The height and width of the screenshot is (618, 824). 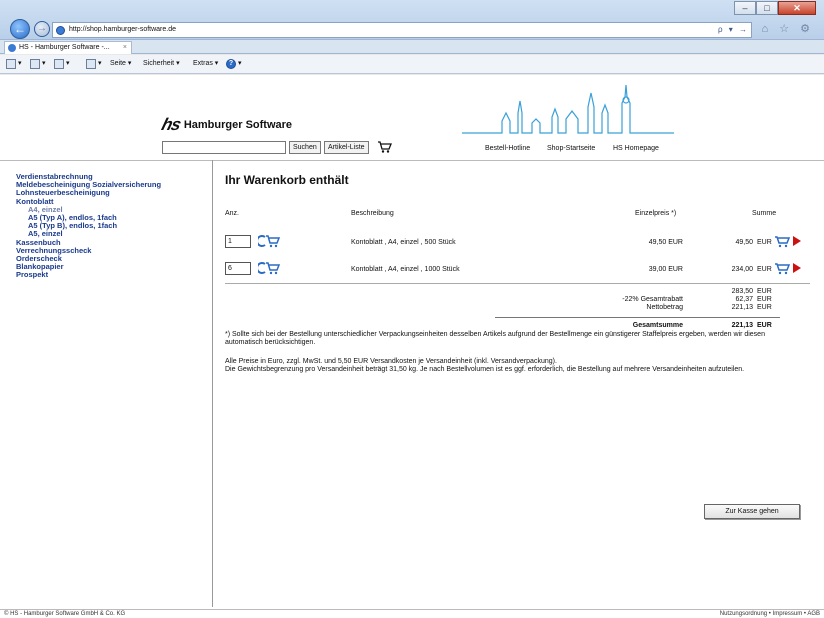 I want to click on logo-text: Hamburger Software, so click(x=238, y=125).